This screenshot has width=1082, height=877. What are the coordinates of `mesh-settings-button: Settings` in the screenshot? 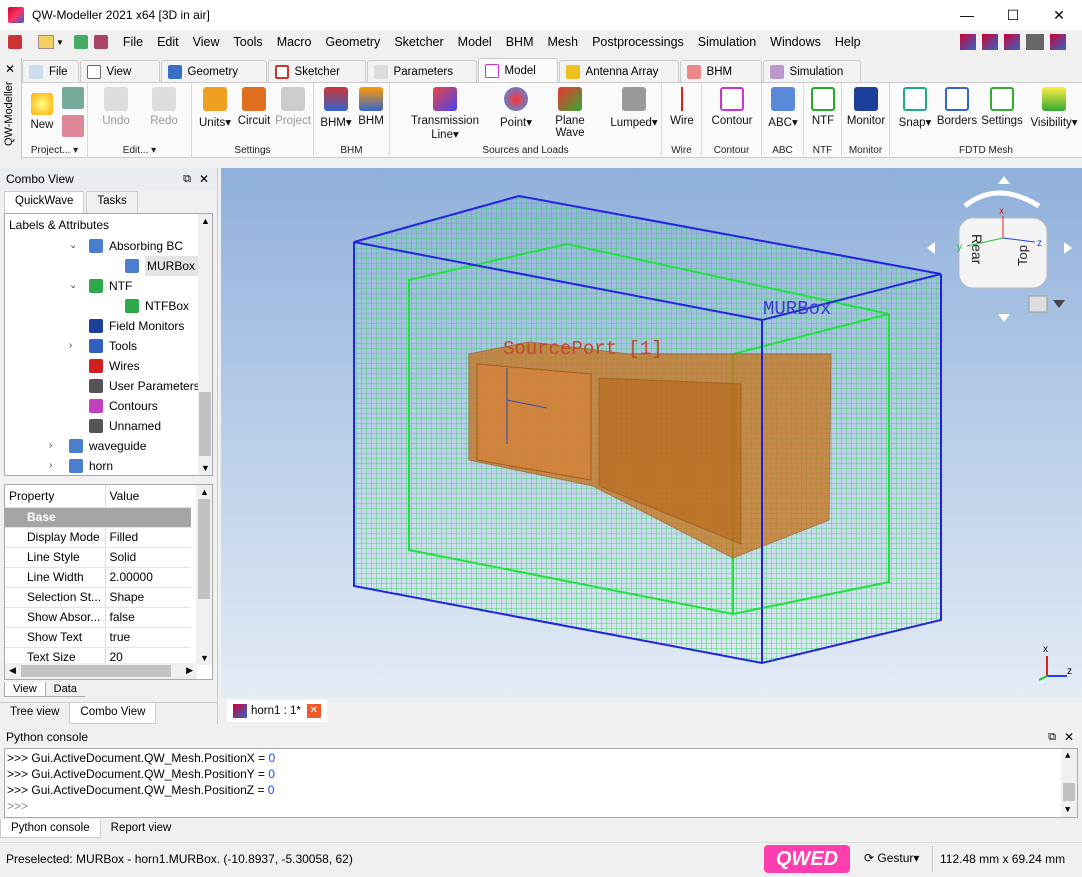 It's located at (1002, 107).